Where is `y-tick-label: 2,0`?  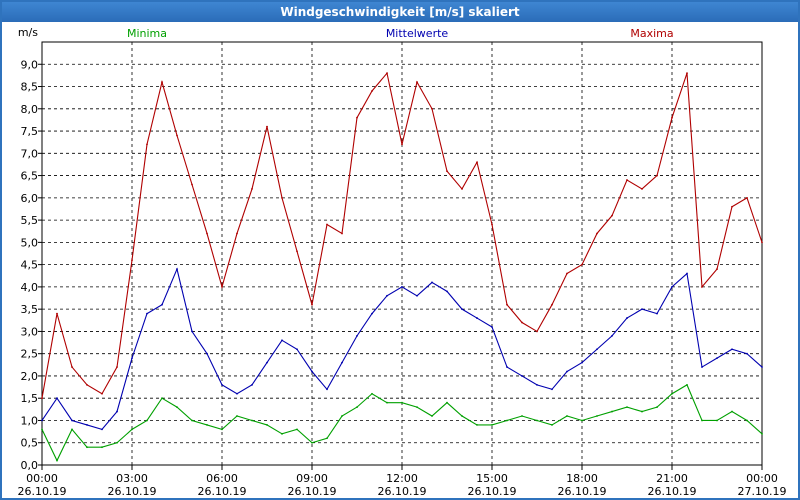 y-tick-label: 2,0 is located at coordinates (30, 376).